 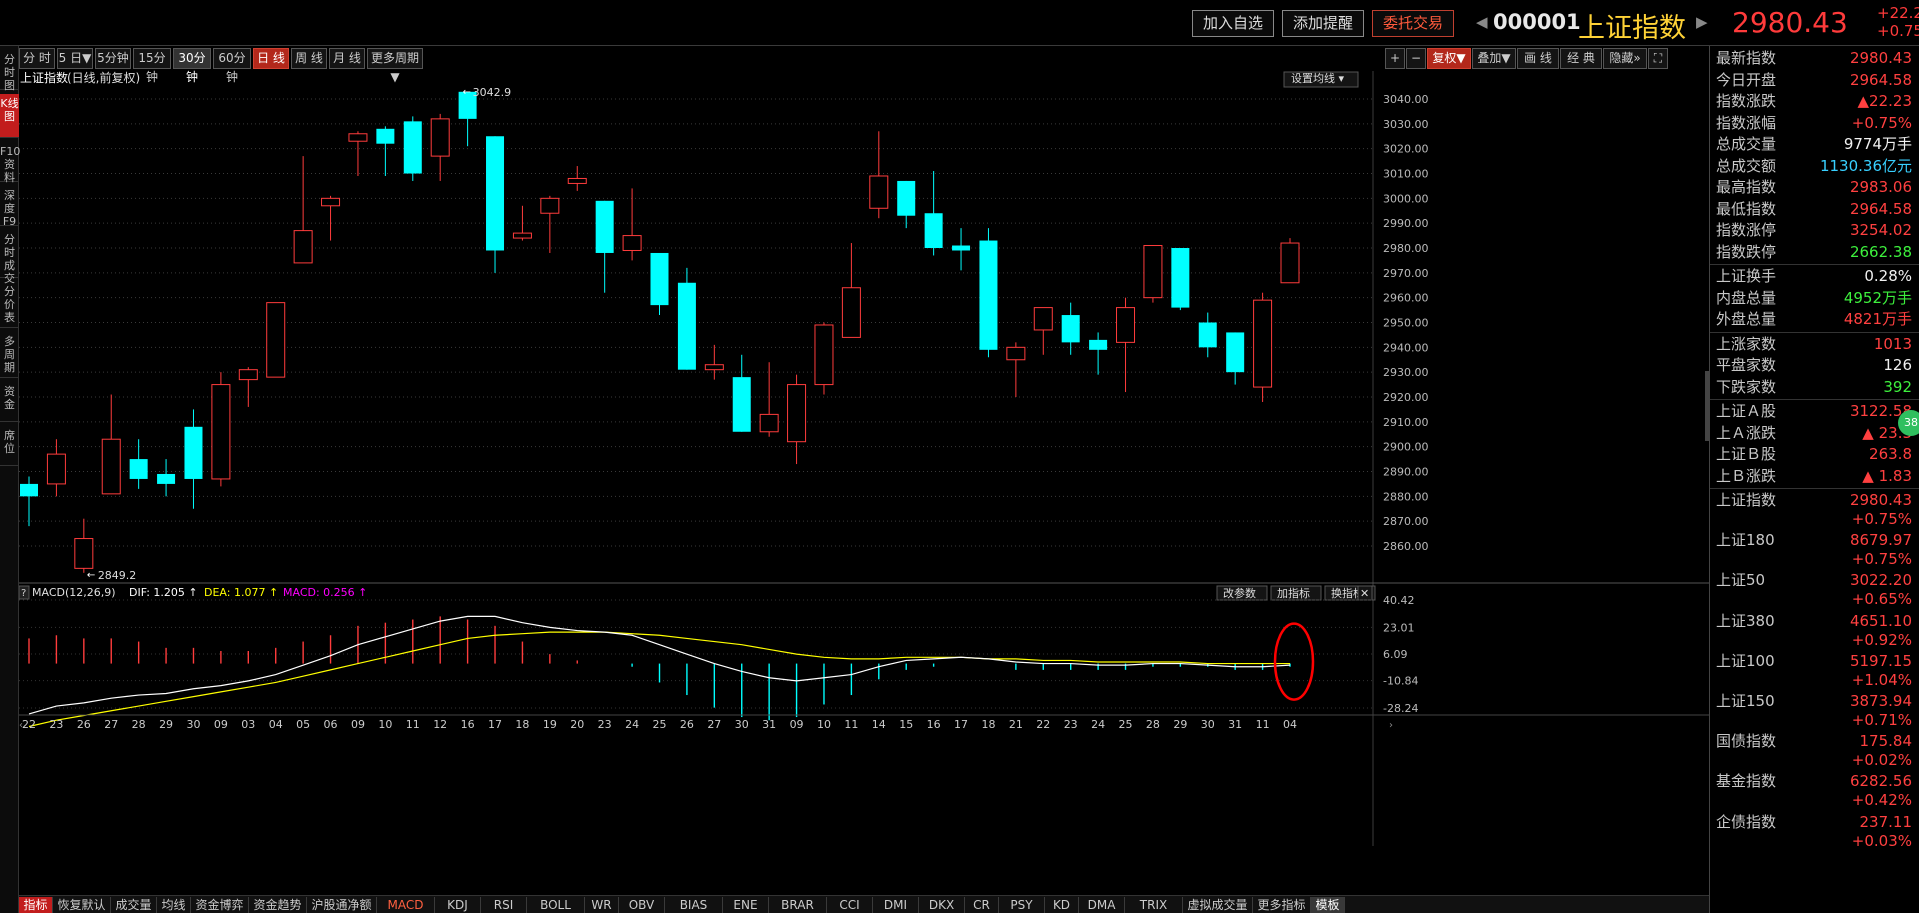 What do you see at coordinates (1233, 23) in the screenshot?
I see `add-to-watchlist-button: 加入自选` at bounding box center [1233, 23].